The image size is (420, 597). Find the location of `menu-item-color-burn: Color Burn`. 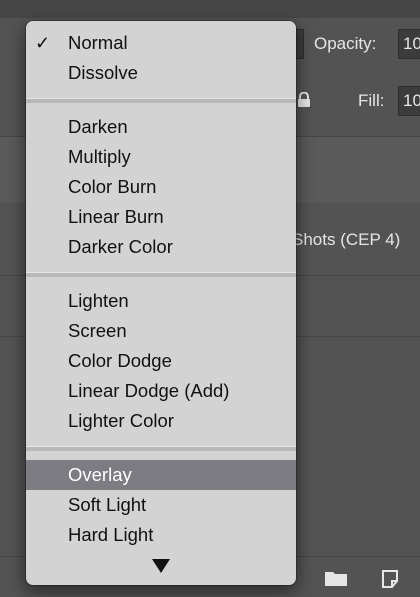

menu-item-color-burn: Color Burn is located at coordinates (161, 187).